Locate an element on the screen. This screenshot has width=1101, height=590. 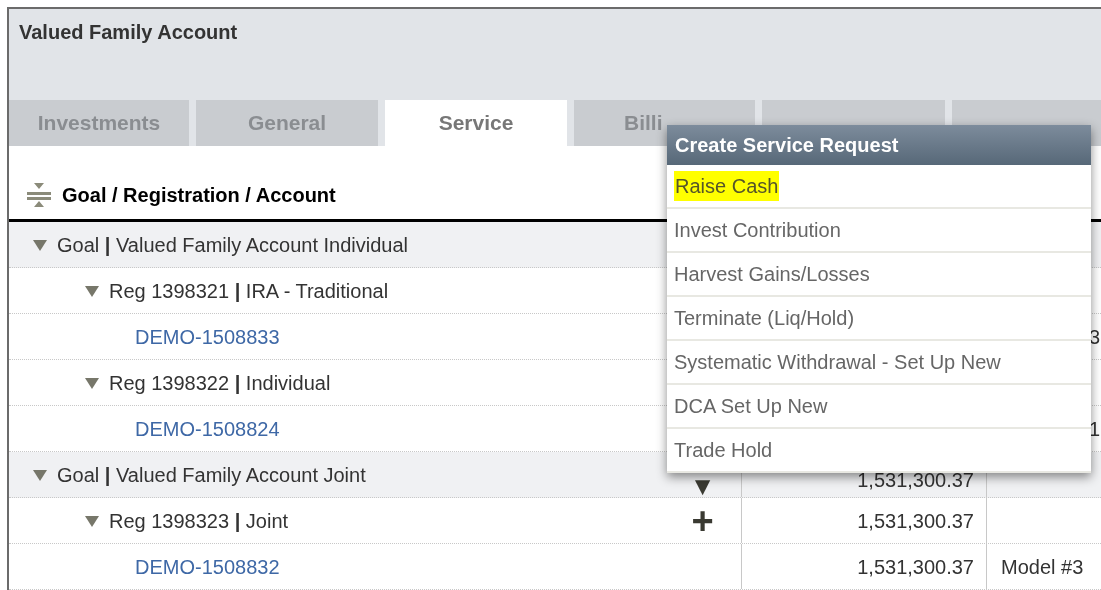
menu-item: Trade Hold is located at coordinates (723, 450).